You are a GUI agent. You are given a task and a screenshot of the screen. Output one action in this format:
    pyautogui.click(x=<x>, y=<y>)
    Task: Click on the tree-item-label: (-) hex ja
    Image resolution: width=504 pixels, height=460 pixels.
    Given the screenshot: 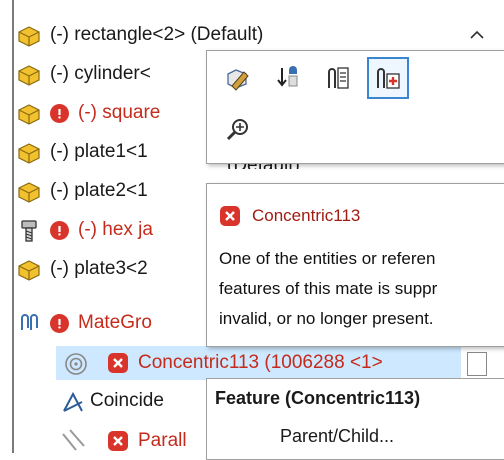 What is the action you would take?
    pyautogui.click(x=115, y=229)
    